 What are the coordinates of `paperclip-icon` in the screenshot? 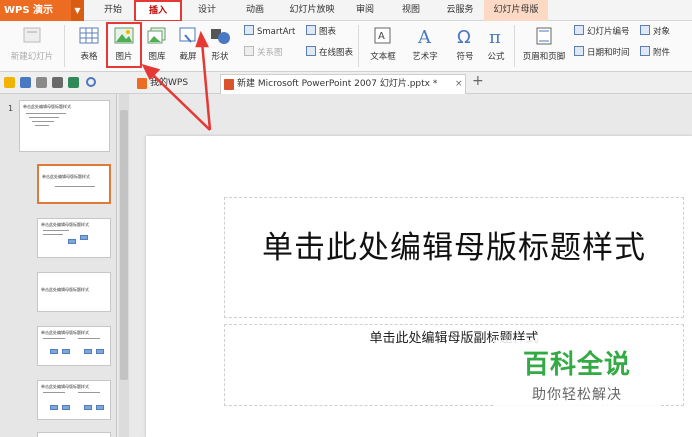 It's located at (645, 51).